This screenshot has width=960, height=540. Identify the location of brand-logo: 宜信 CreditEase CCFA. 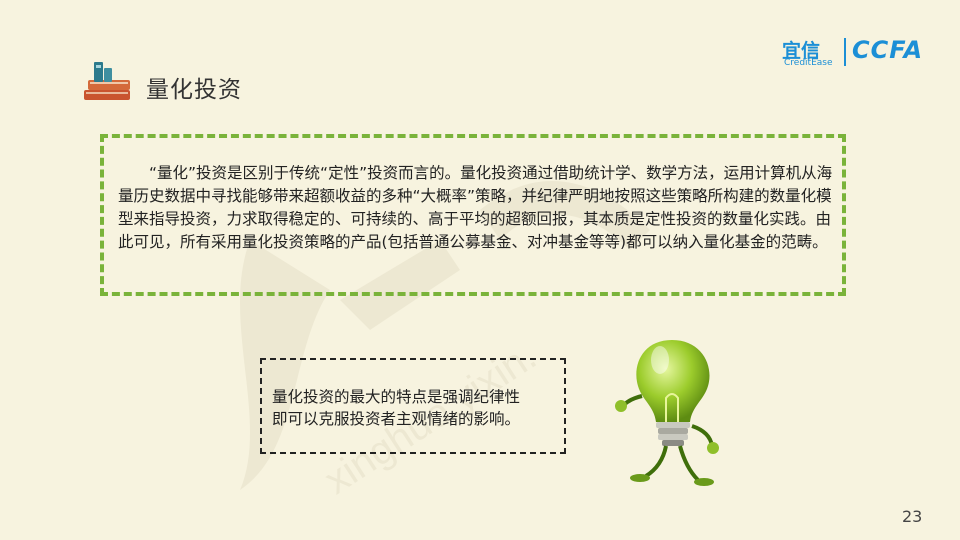
(857, 53).